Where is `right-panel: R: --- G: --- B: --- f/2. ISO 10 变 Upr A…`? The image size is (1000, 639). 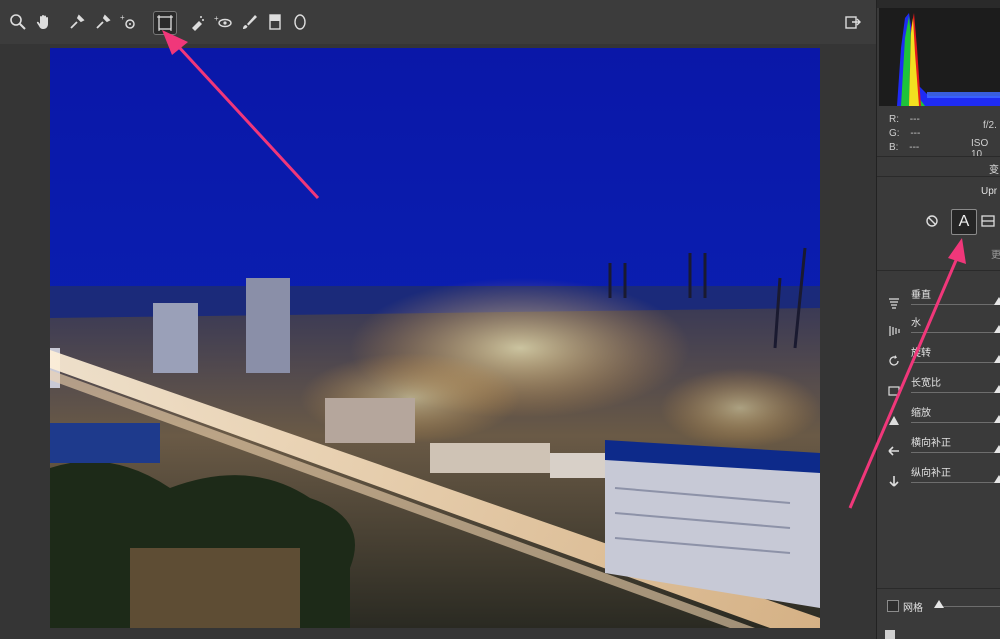
right-panel: R: --- G: --- B: --- f/2. ISO 10 变 Upr A… is located at coordinates (938, 319).